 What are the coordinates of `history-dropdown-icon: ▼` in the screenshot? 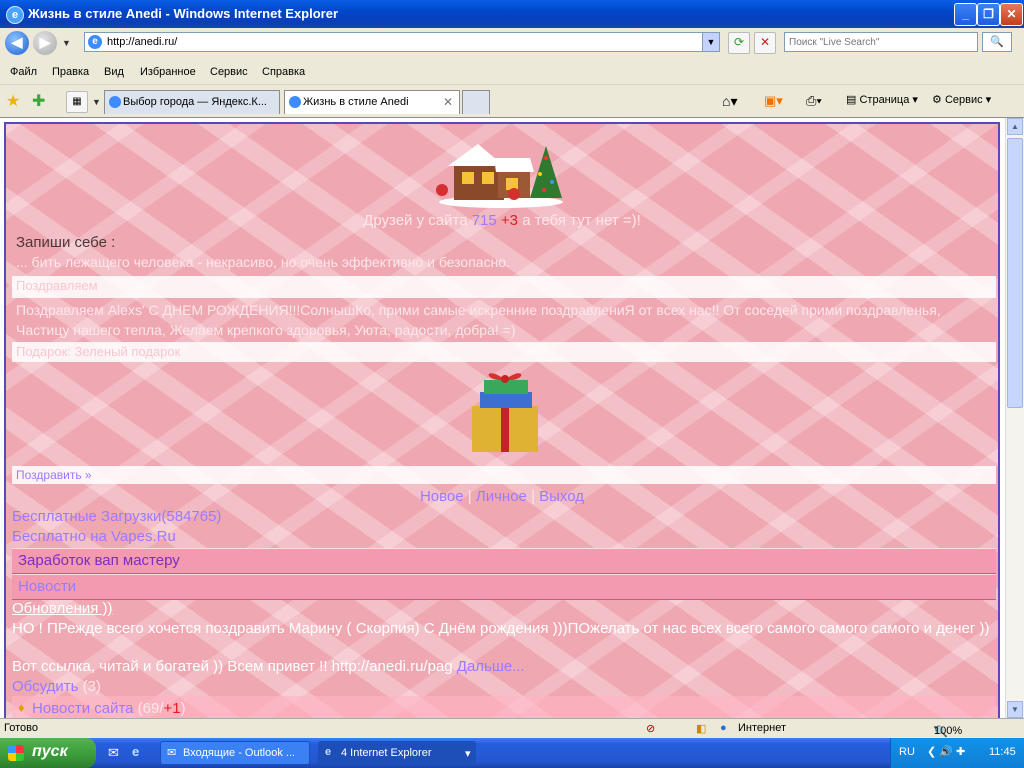 It's located at (66, 43).